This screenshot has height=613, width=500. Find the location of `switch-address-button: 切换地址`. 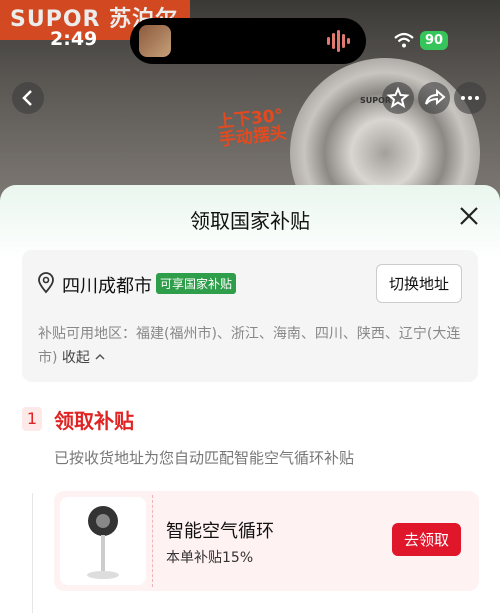

switch-address-button: 切换地址 is located at coordinates (418, 283).